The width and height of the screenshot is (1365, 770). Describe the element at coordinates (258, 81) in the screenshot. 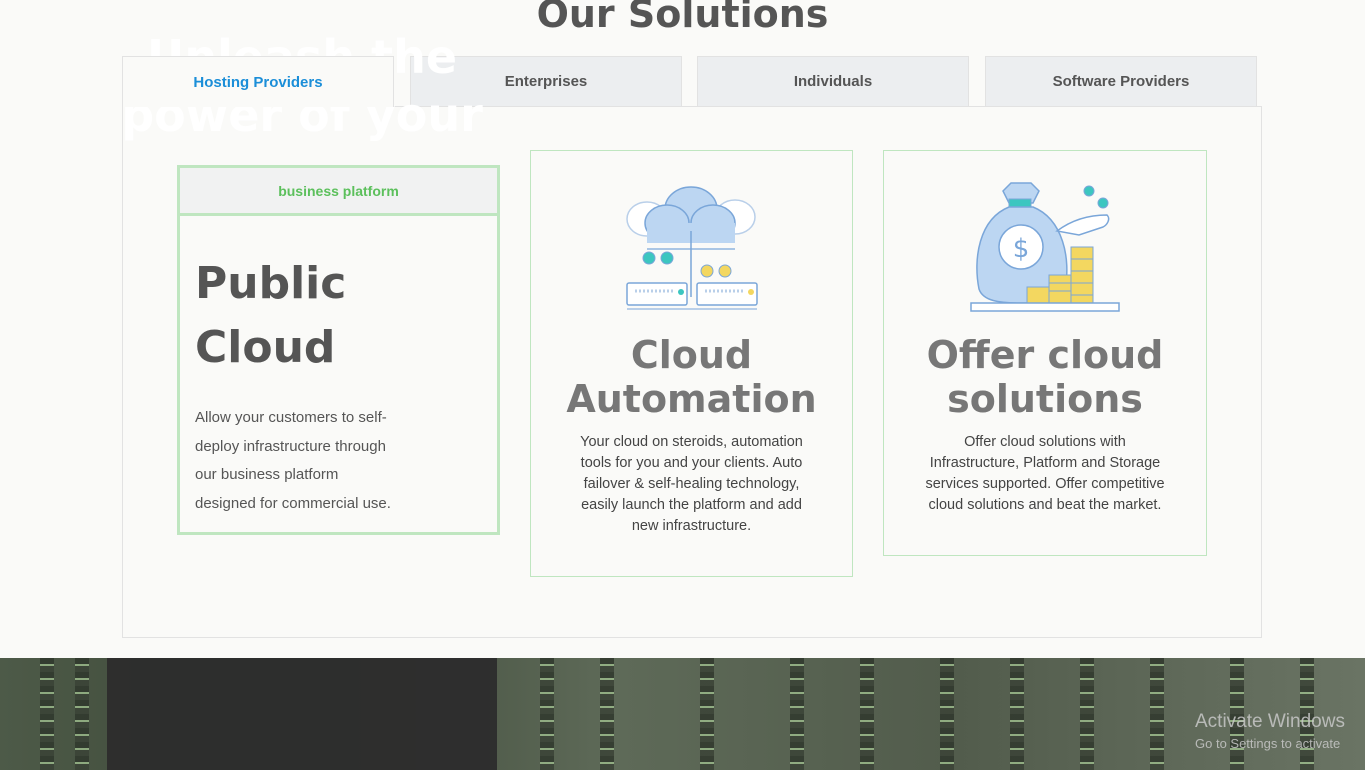

I see `tab-hosting-providers: Hosting Providers` at that location.